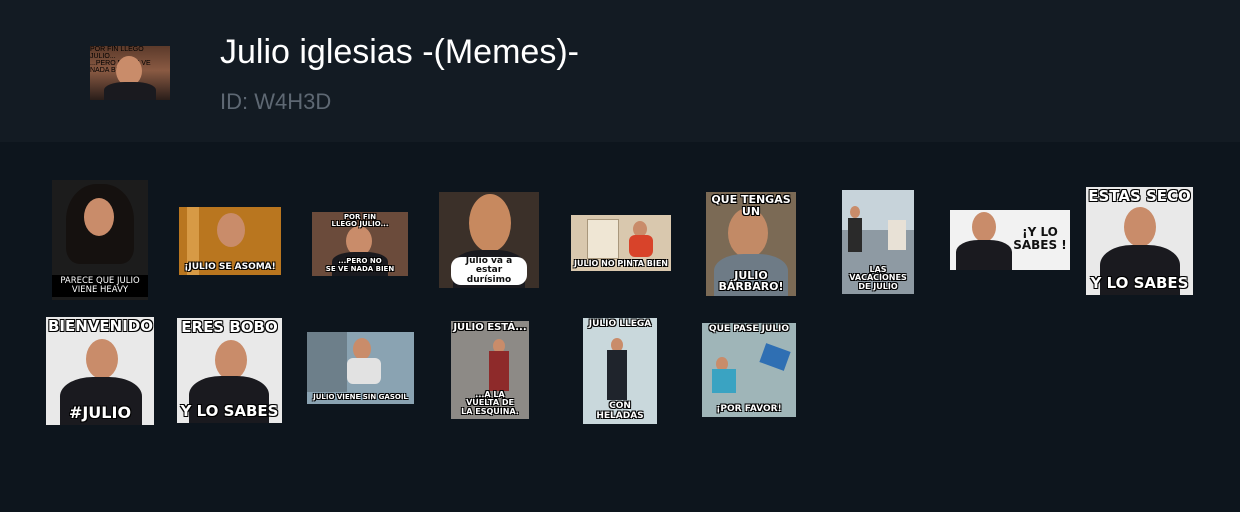  I want to click on sticker-caption-bottom: PARECE QUE JULIO VIENE HEAVY, so click(100, 286).